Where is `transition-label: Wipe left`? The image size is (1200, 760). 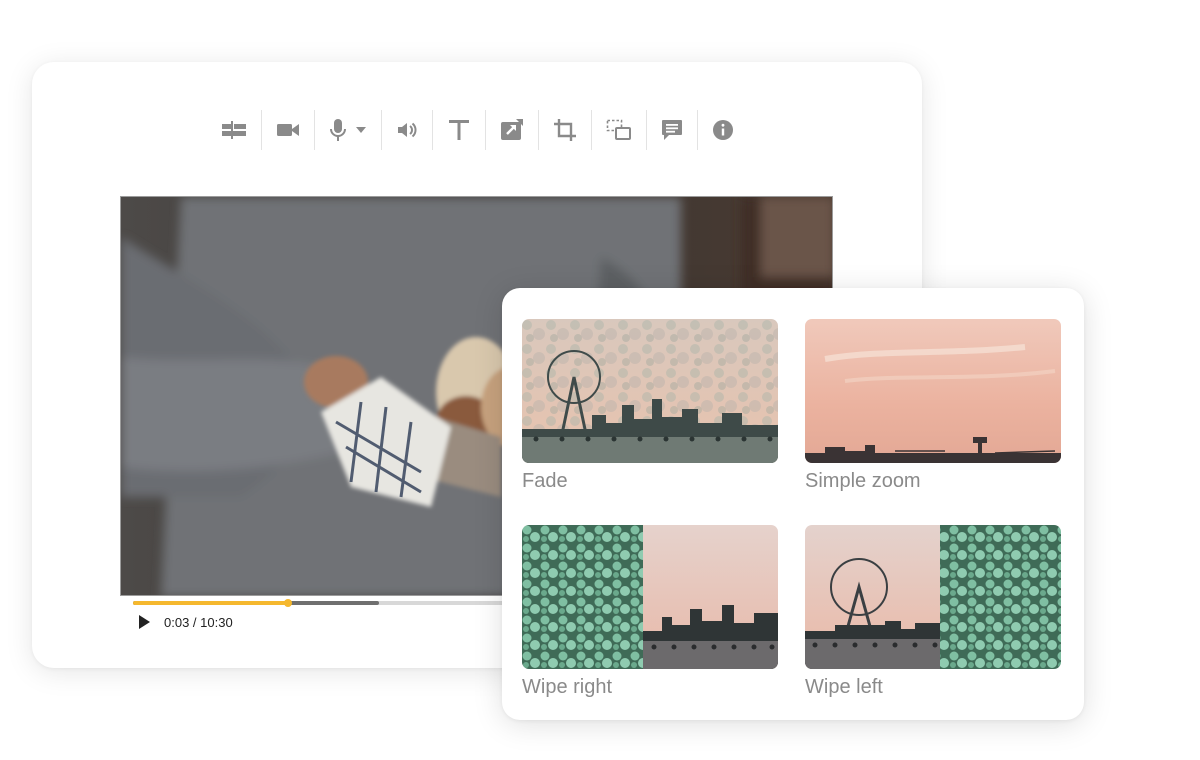
transition-label: Wipe left is located at coordinates (844, 687).